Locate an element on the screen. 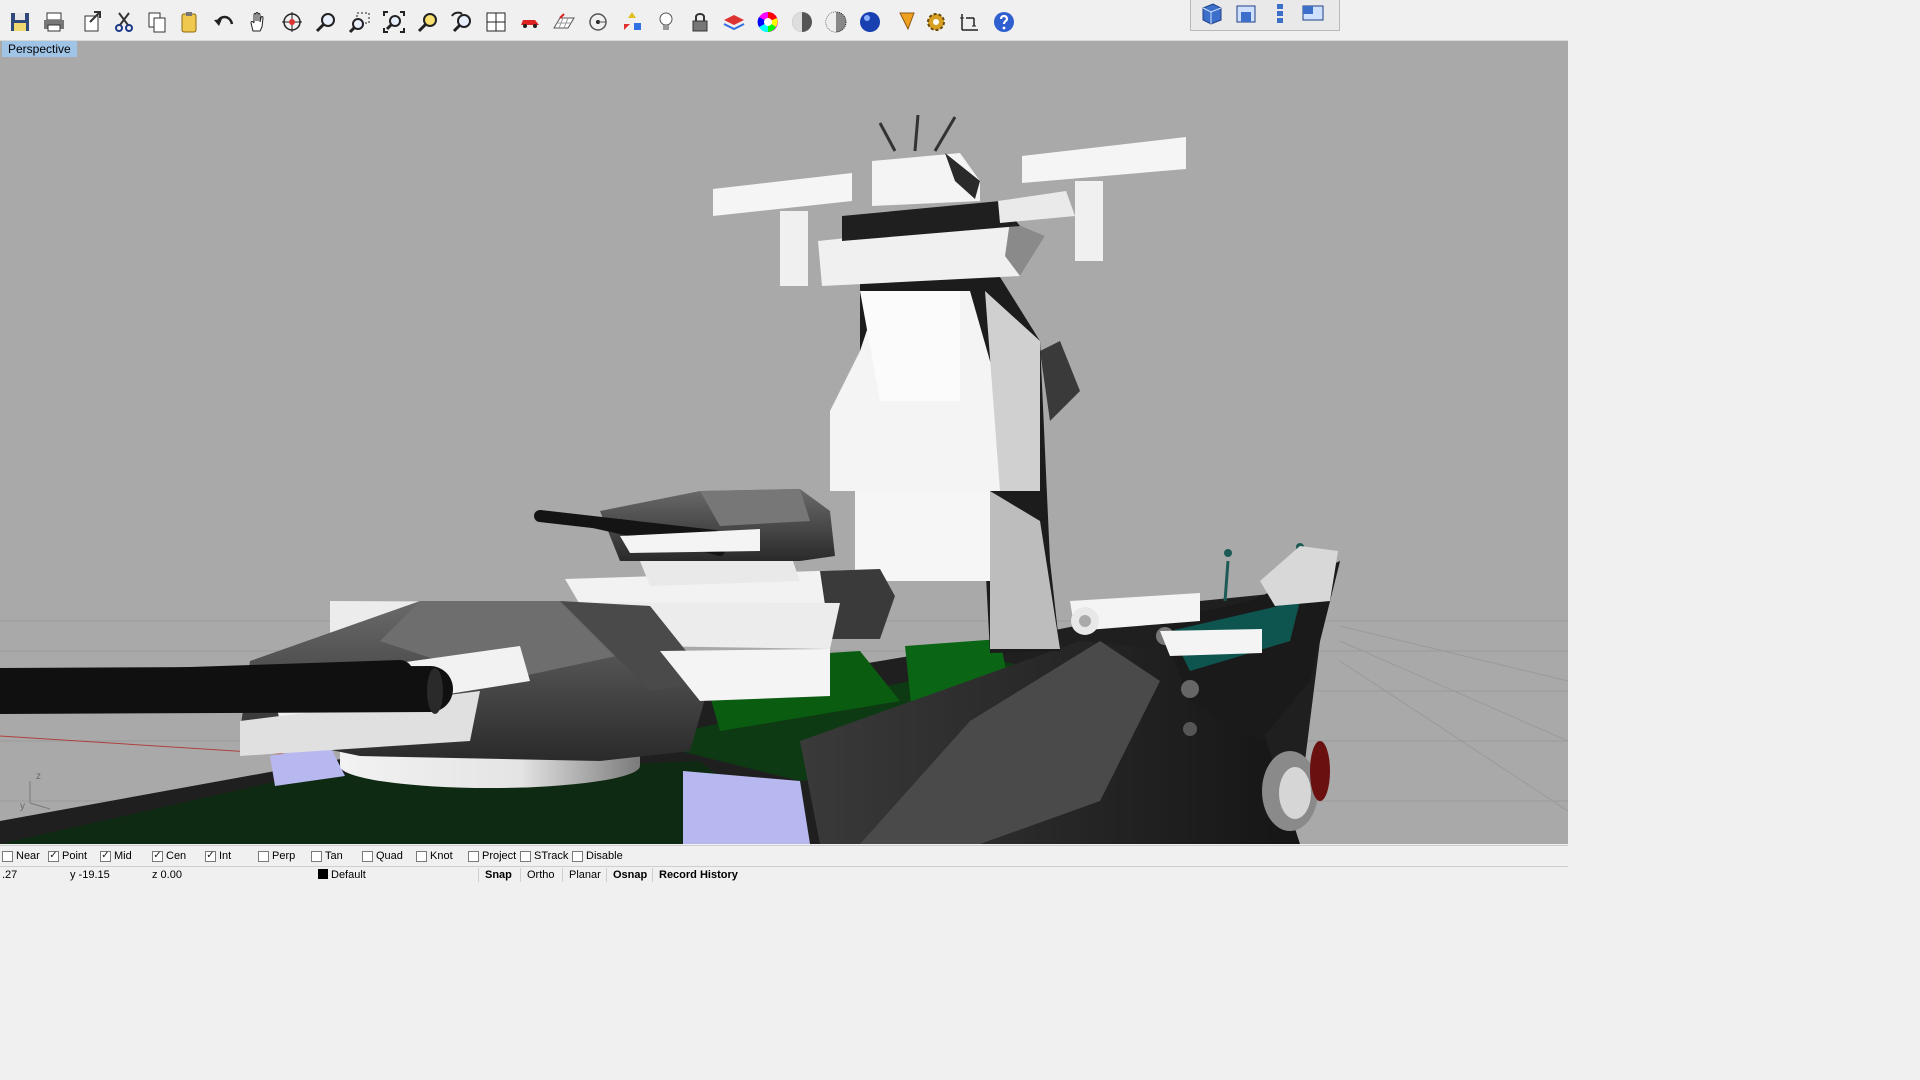 The image size is (1920, 1080). help-icon is located at coordinates (1004, 22).